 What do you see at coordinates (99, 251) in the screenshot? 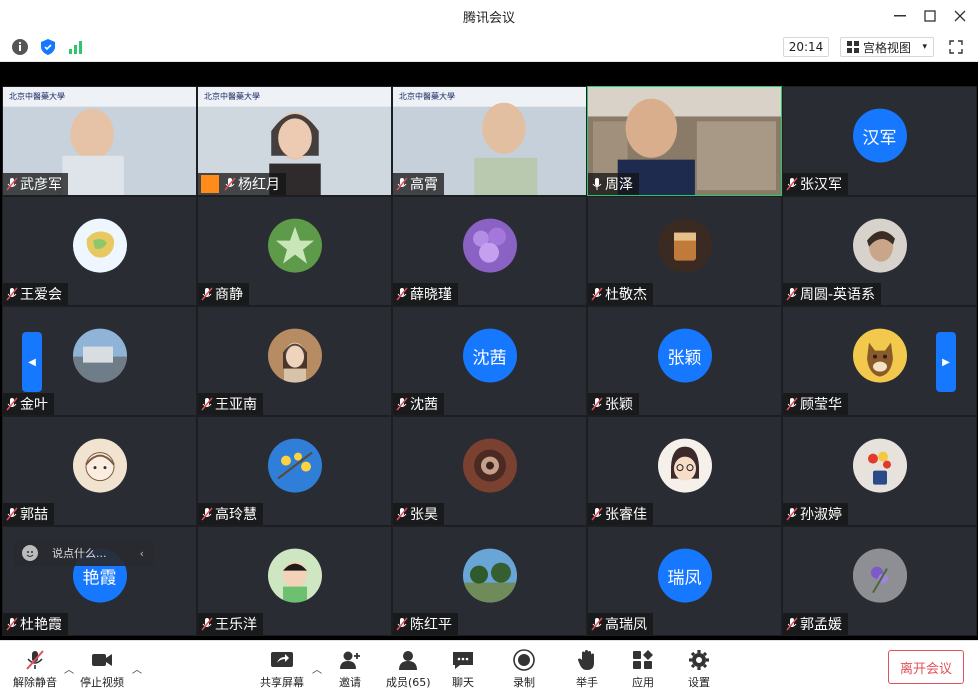
I see `participant-tile: 王爱会` at bounding box center [99, 251].